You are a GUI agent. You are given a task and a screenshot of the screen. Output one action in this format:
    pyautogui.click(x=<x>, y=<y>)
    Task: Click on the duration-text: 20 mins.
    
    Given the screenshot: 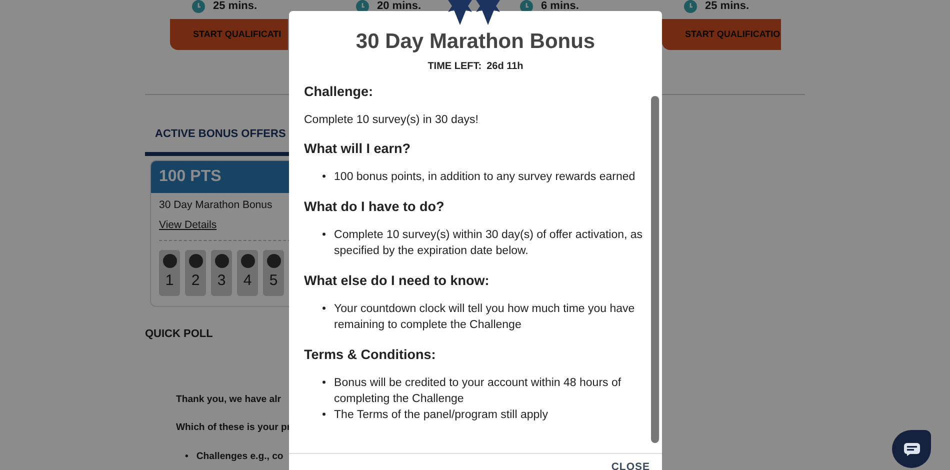 What is the action you would take?
    pyautogui.click(x=399, y=7)
    